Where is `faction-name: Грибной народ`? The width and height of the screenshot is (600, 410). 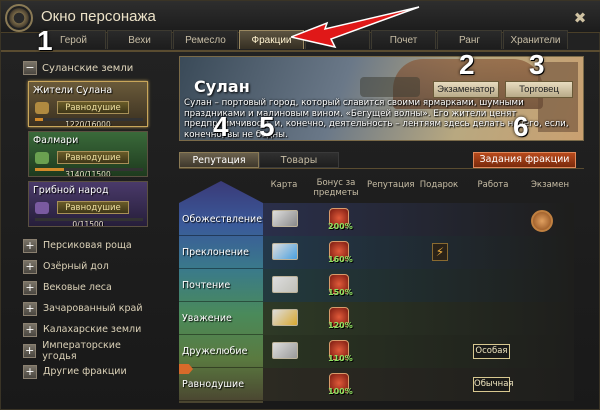 faction-name: Грибной народ is located at coordinates (71, 190).